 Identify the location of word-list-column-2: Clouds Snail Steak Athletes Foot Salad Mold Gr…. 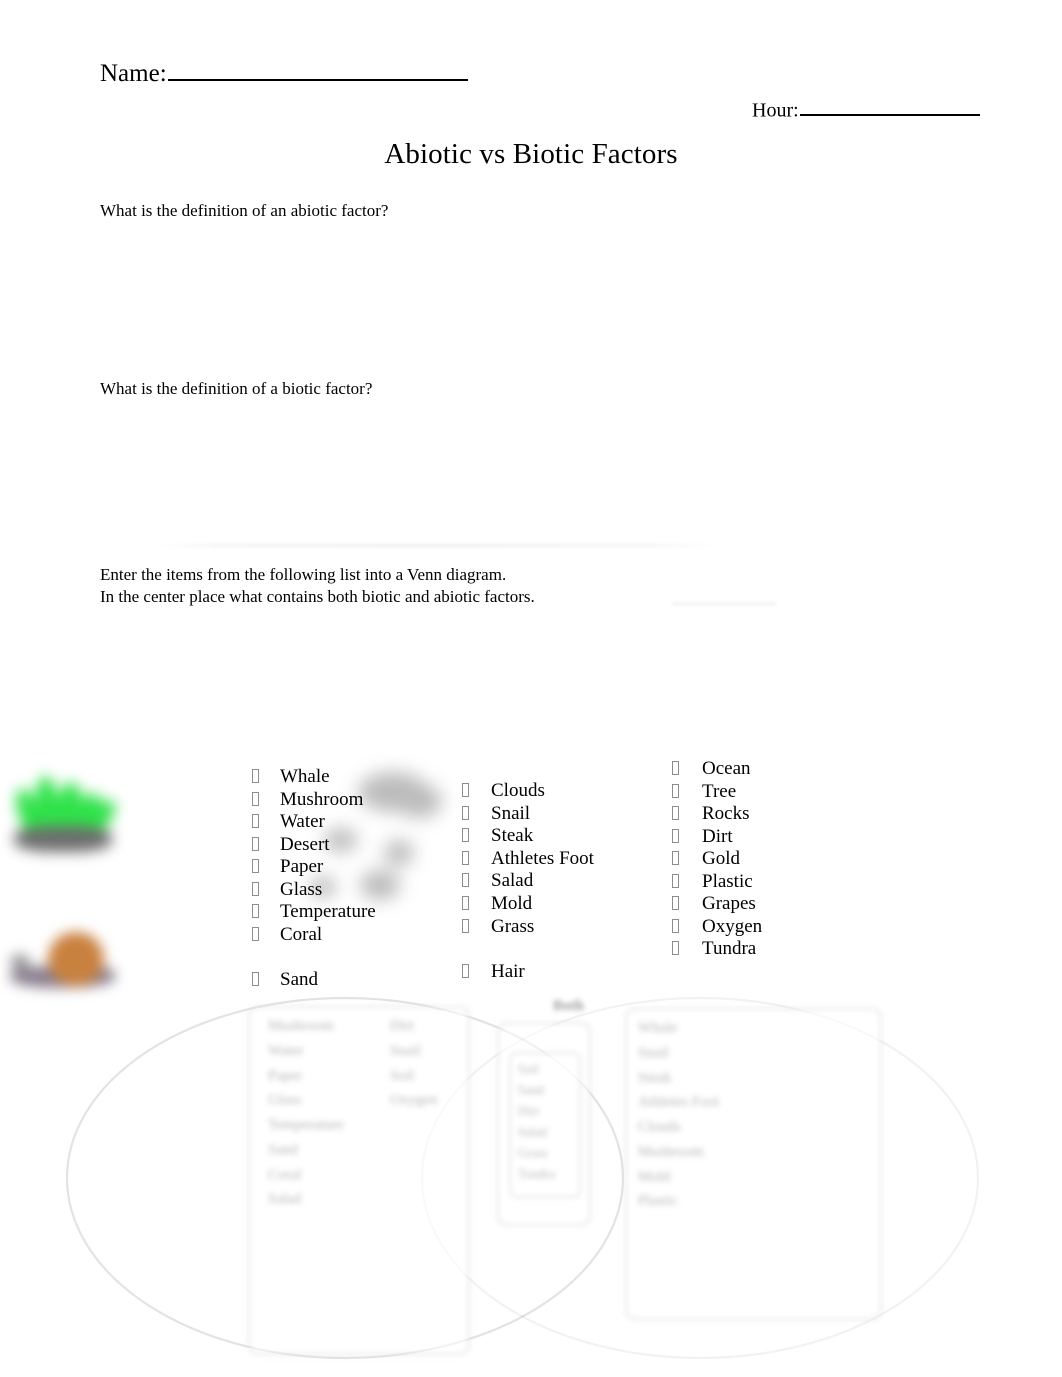
(528, 882).